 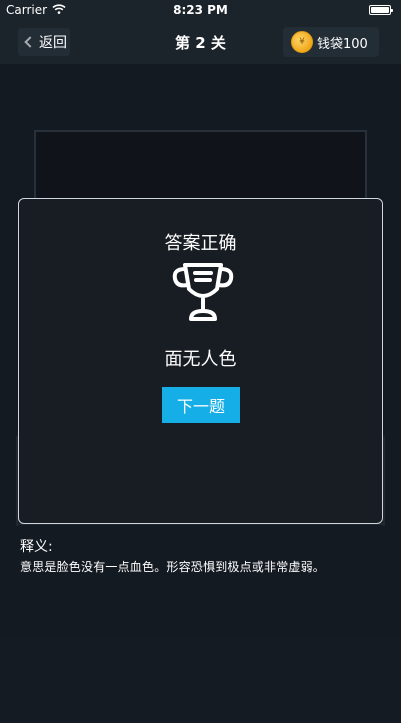 I want to click on dialog-title: 答案正确, so click(x=200, y=243).